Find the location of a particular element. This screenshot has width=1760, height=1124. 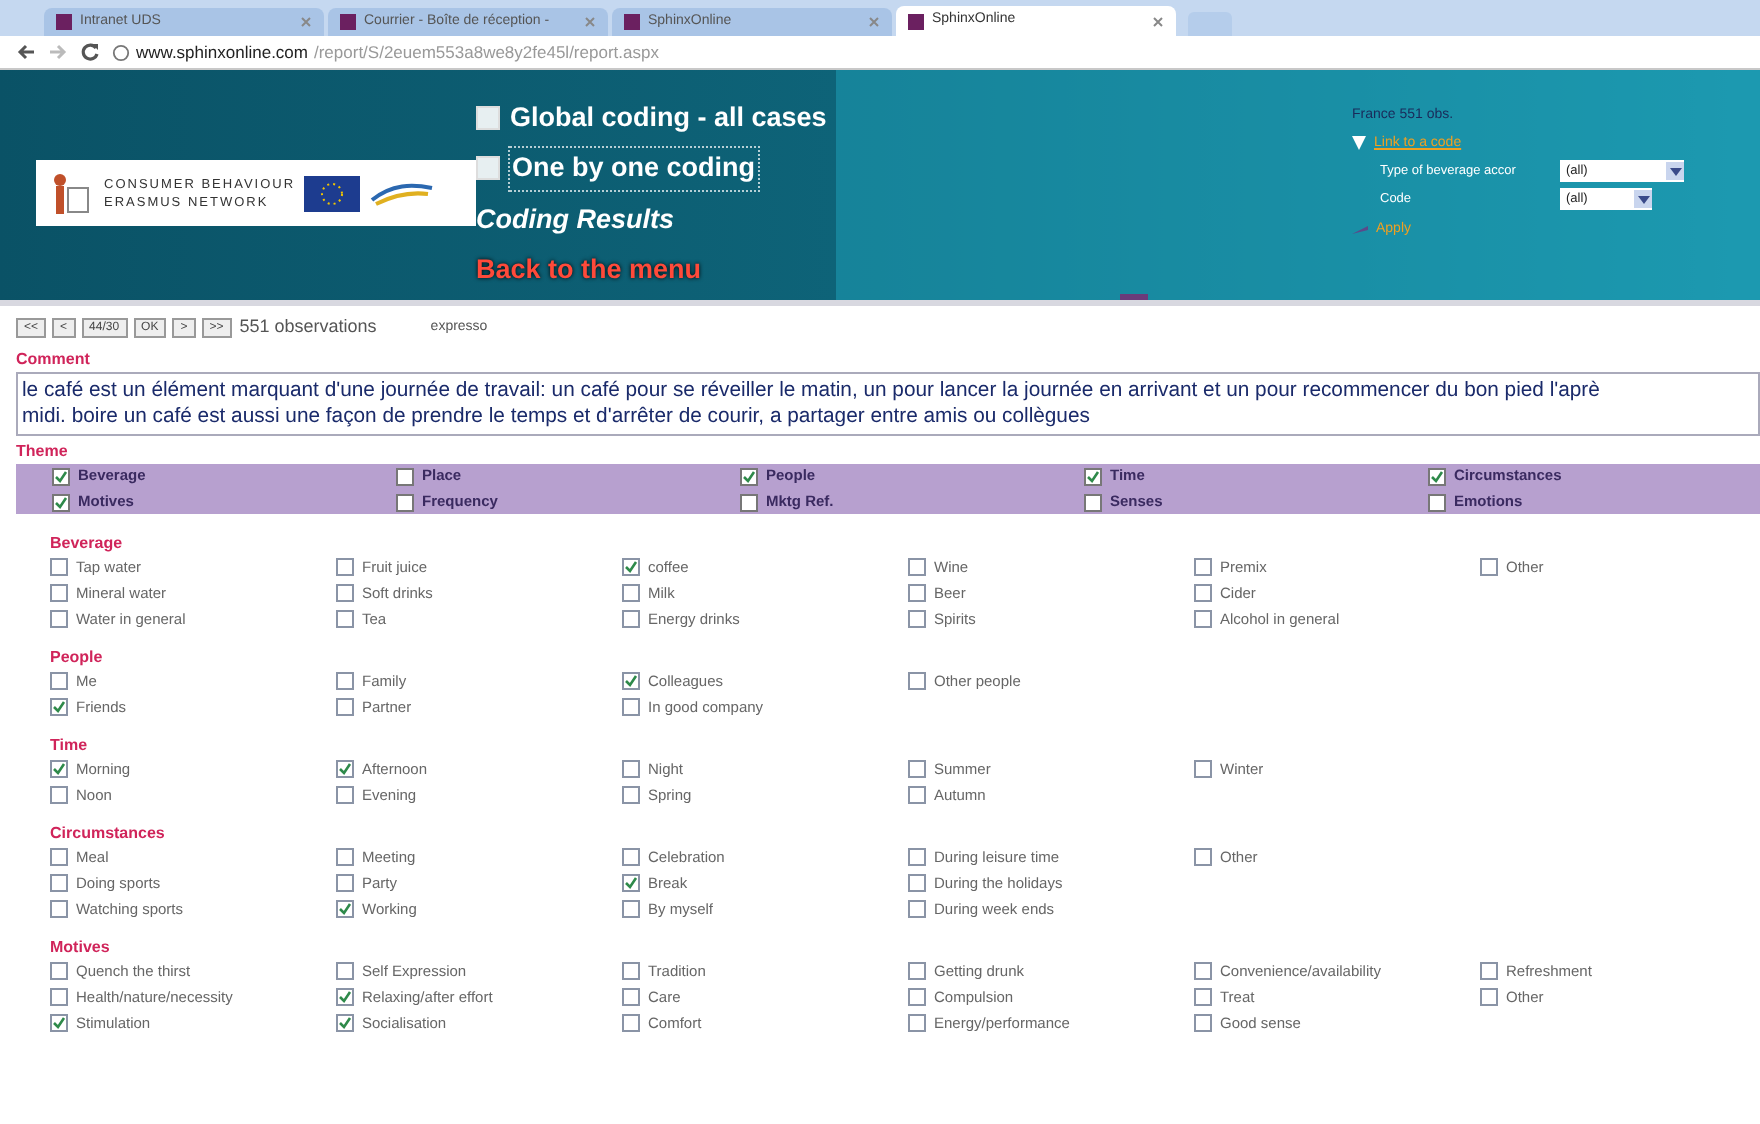

menu-link: One by one coding is located at coordinates (634, 168).